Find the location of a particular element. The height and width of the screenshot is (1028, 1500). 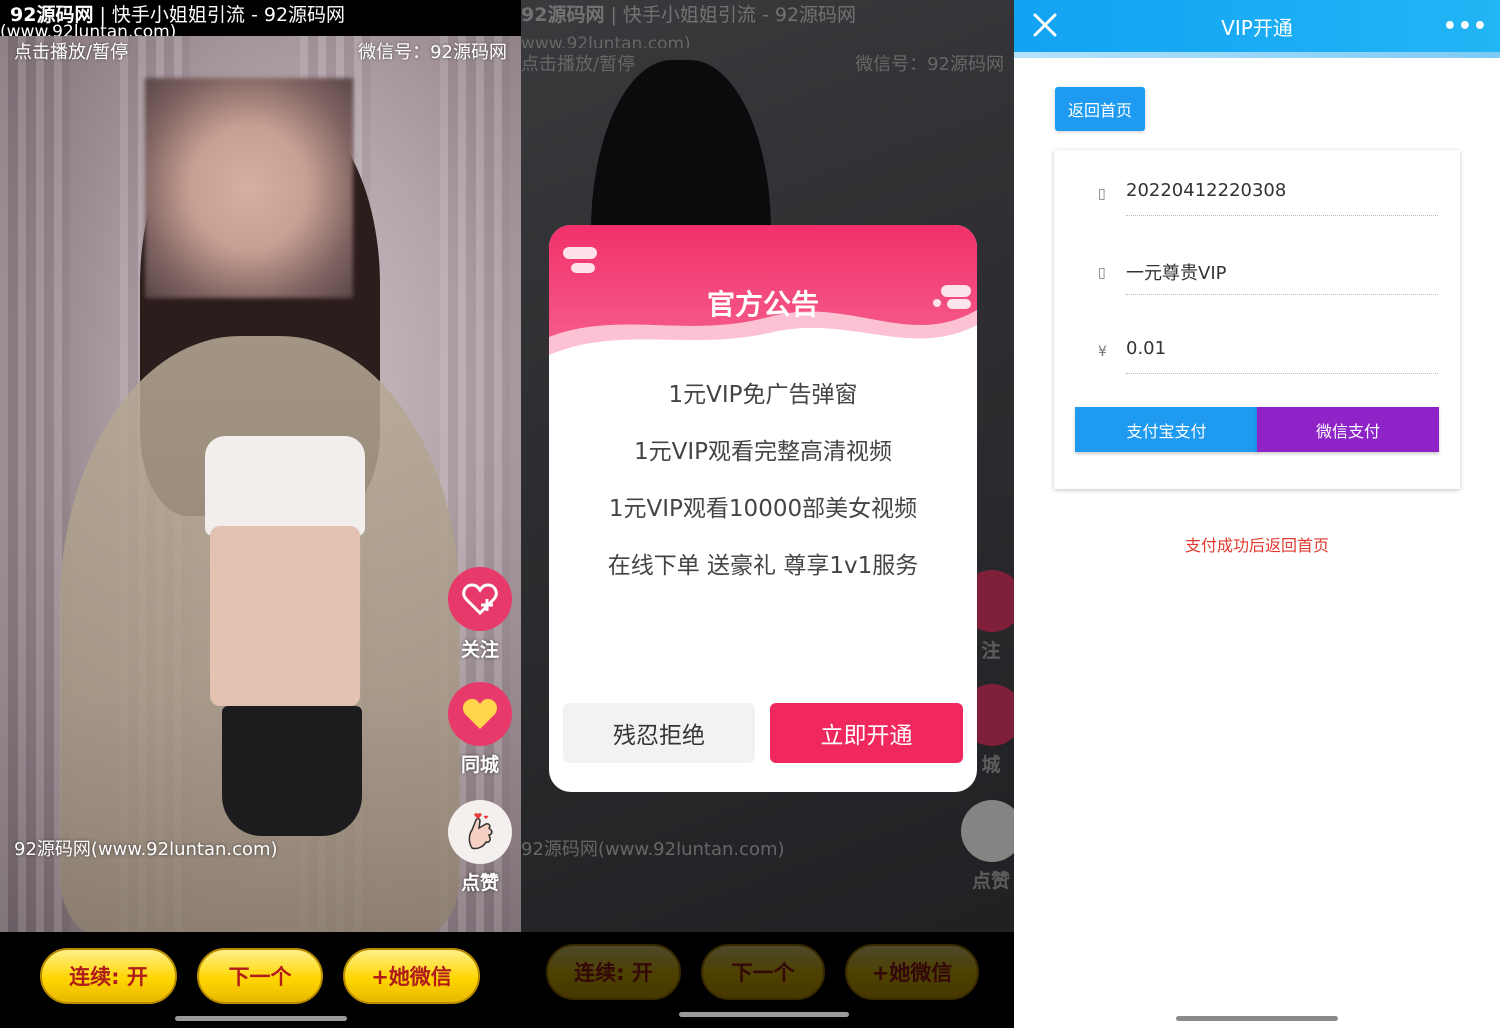

watermark-url: (www.92luntan.com) is located at coordinates (88, 29).